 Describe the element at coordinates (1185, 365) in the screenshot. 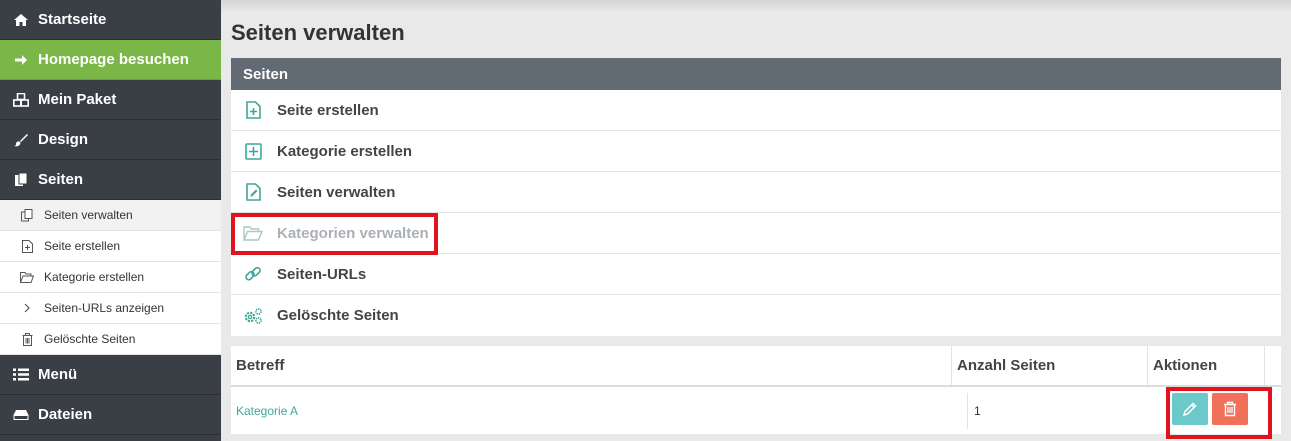

I see `column-header-aktionen: Aktionen` at that location.